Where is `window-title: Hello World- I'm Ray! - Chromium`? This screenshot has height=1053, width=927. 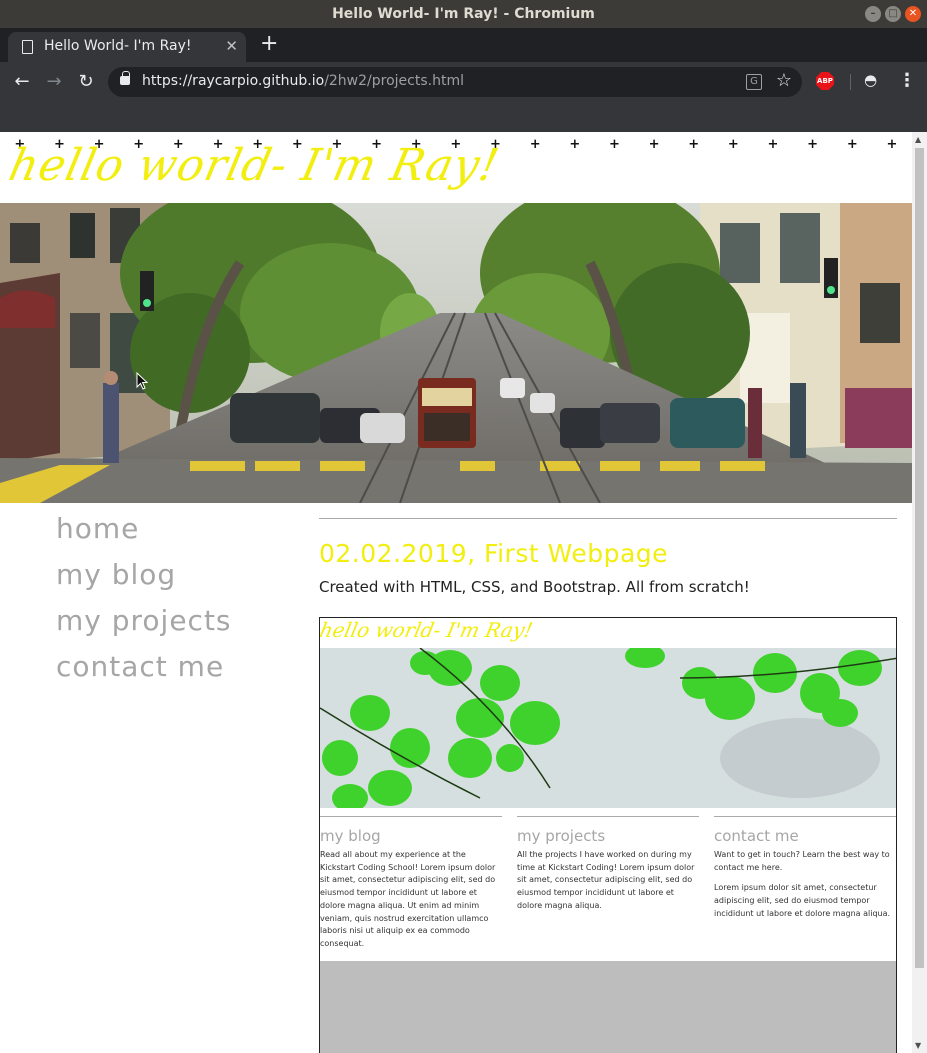 window-title: Hello World- I'm Ray! - Chromium is located at coordinates (463, 14).